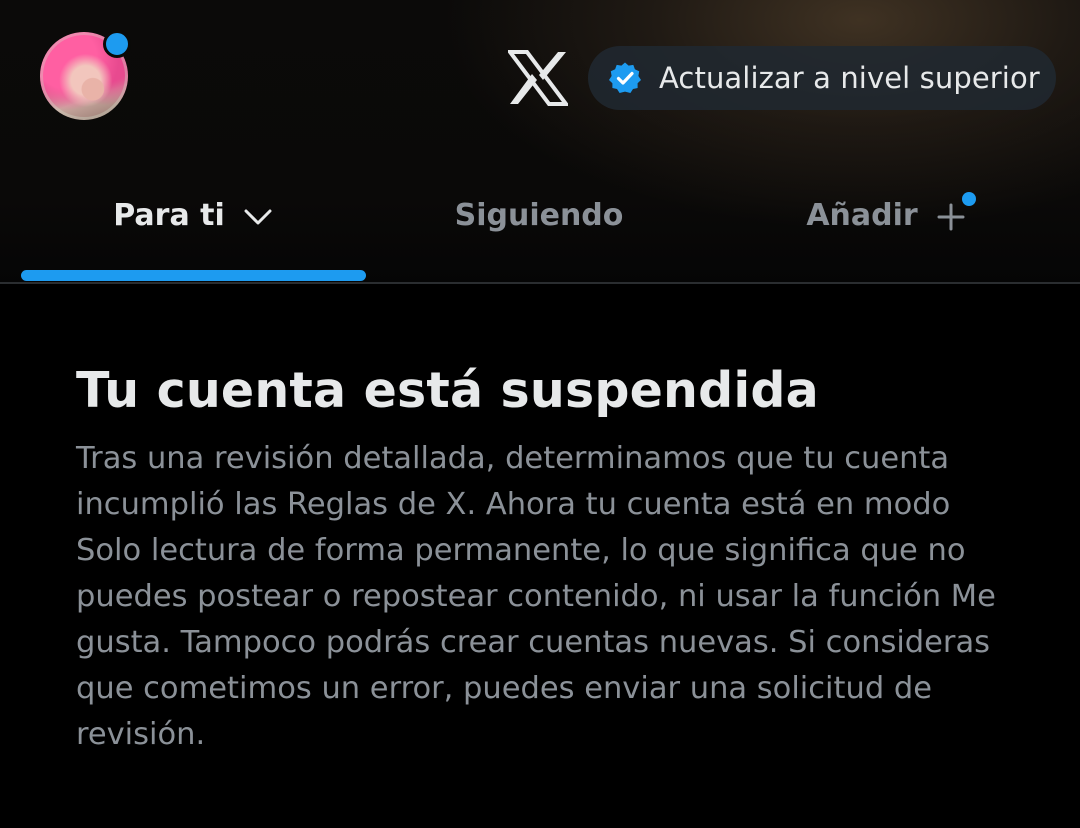 This screenshot has width=1080, height=828. What do you see at coordinates (85, 76) in the screenshot?
I see `profile-avatar-button` at bounding box center [85, 76].